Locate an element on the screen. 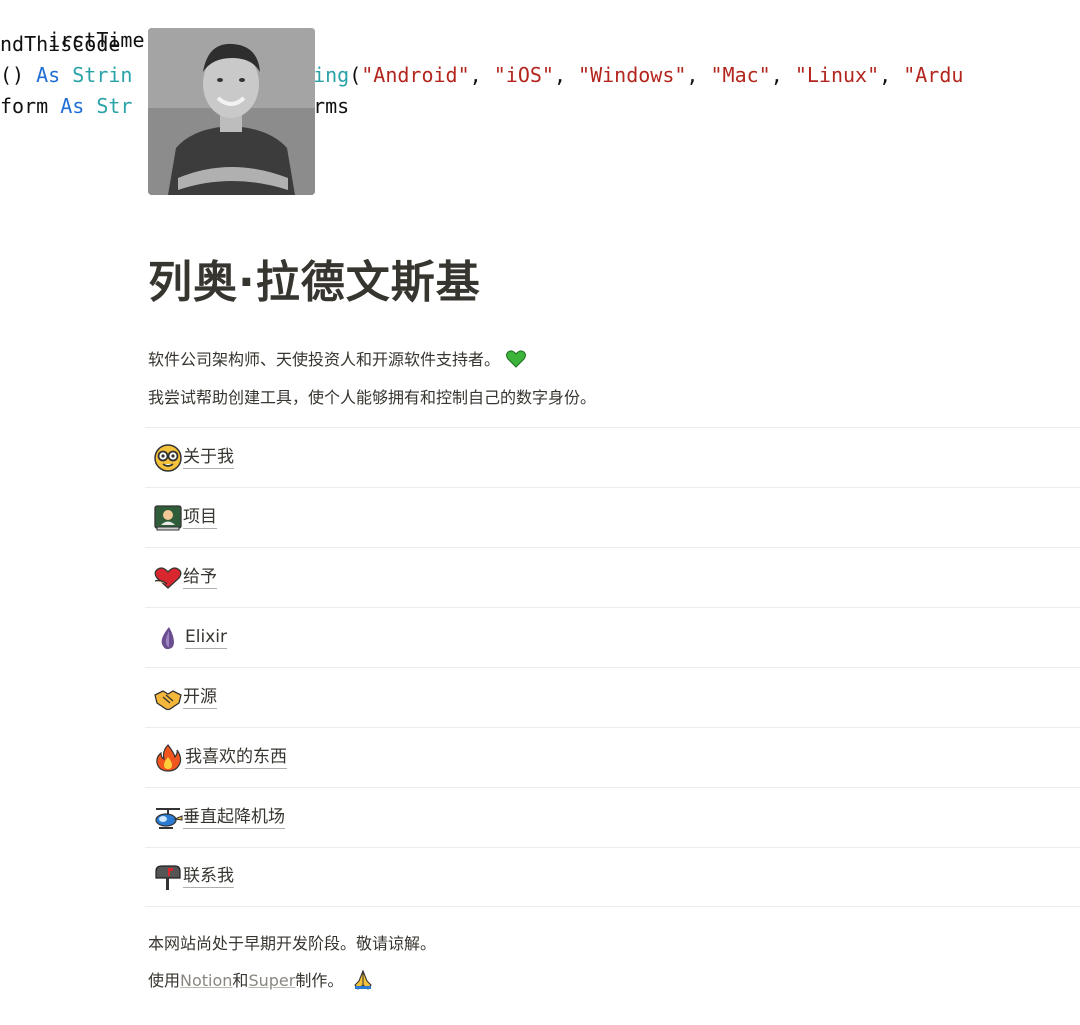  avatar is located at coordinates (231, 111).